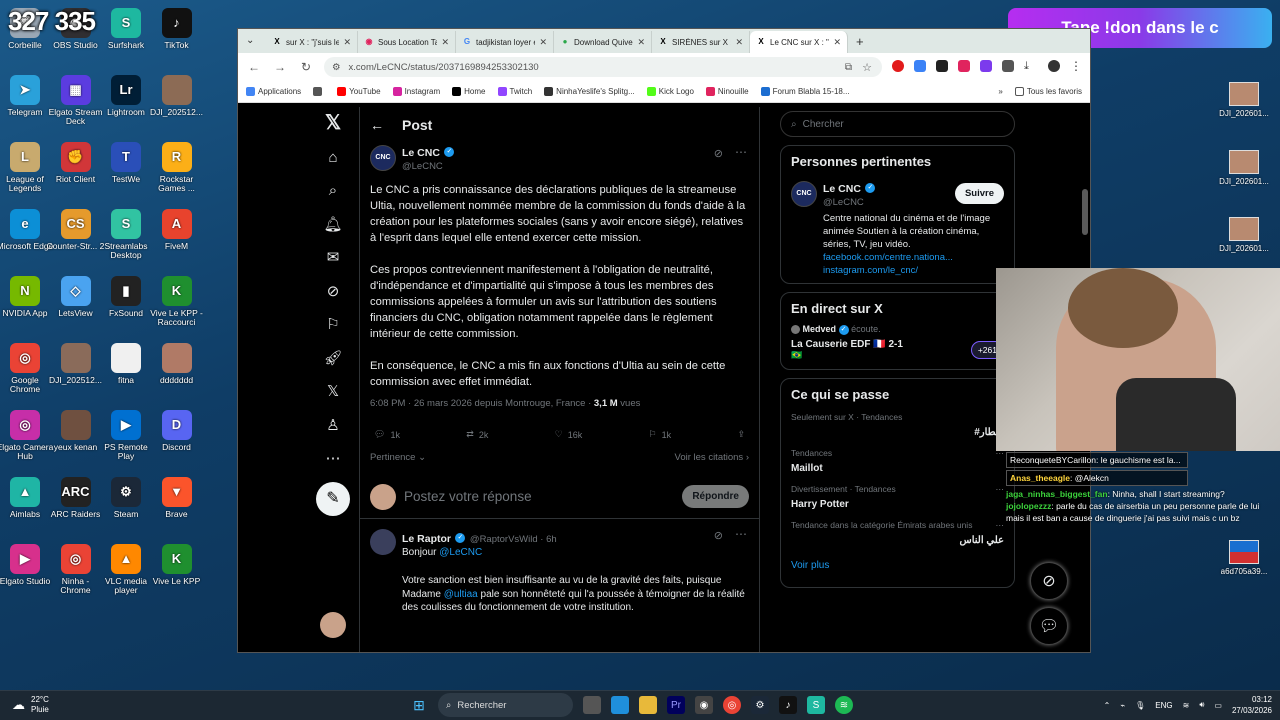 Image resolution: width=1280 pixels, height=720 pixels. I want to click on share-icon: ⇪, so click(741, 434).